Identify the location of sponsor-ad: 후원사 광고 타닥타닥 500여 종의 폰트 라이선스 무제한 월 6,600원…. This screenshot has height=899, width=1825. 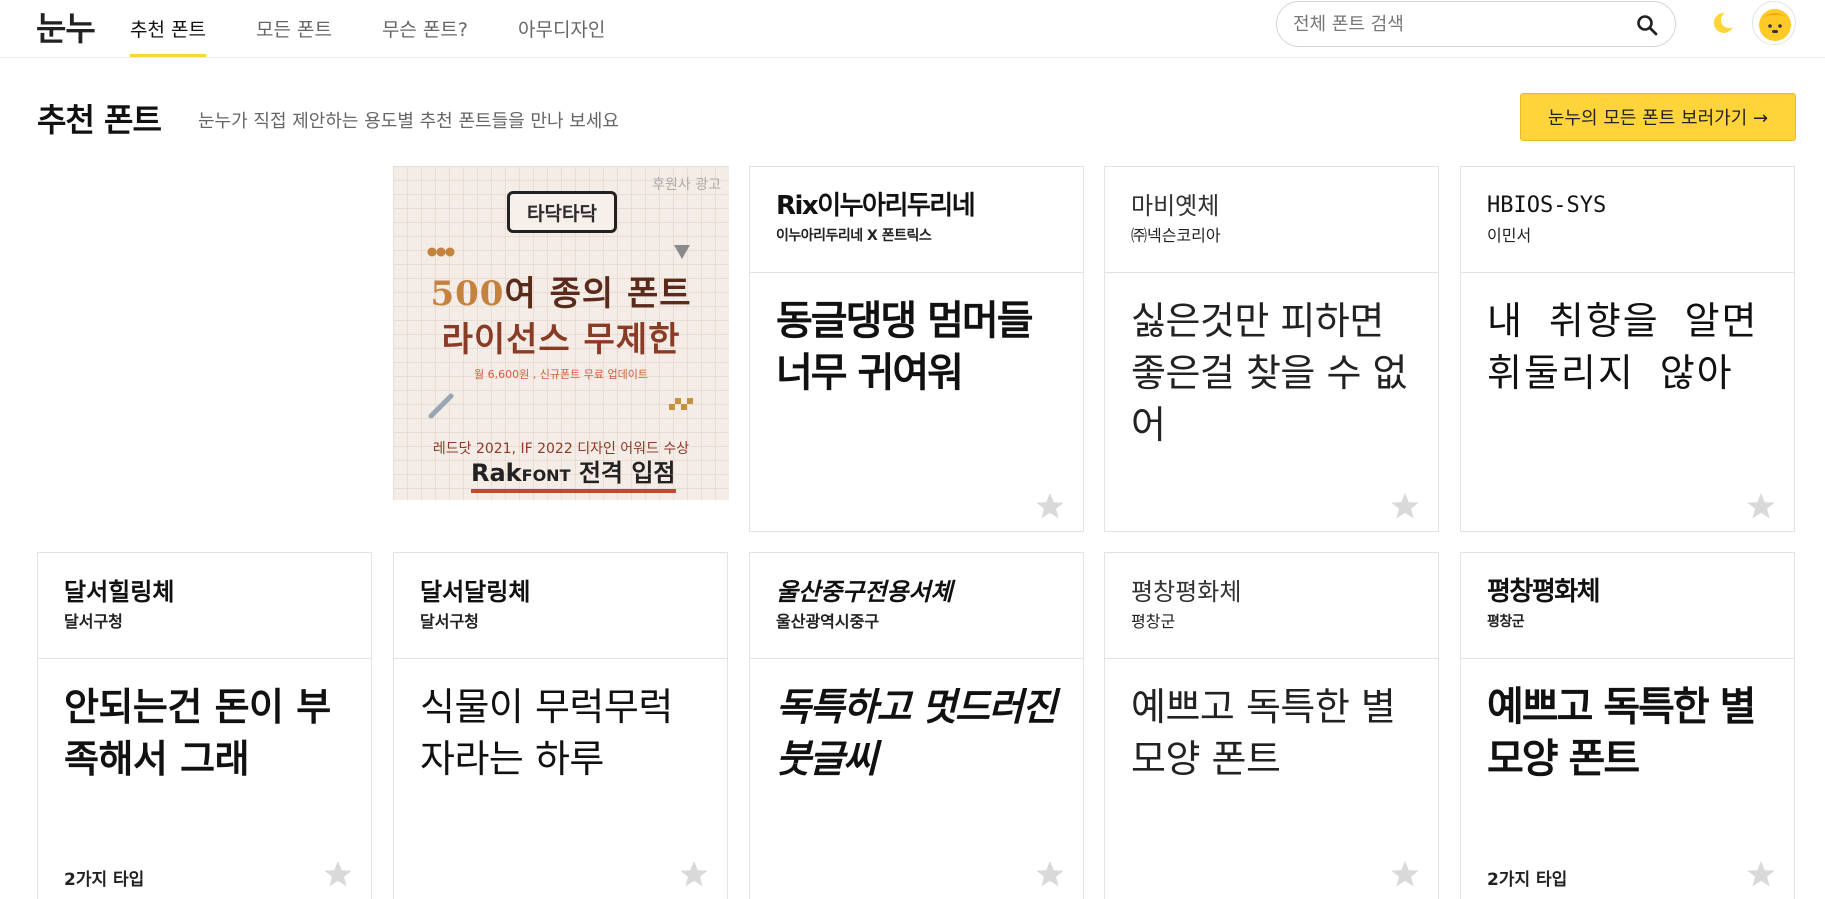
(561, 333).